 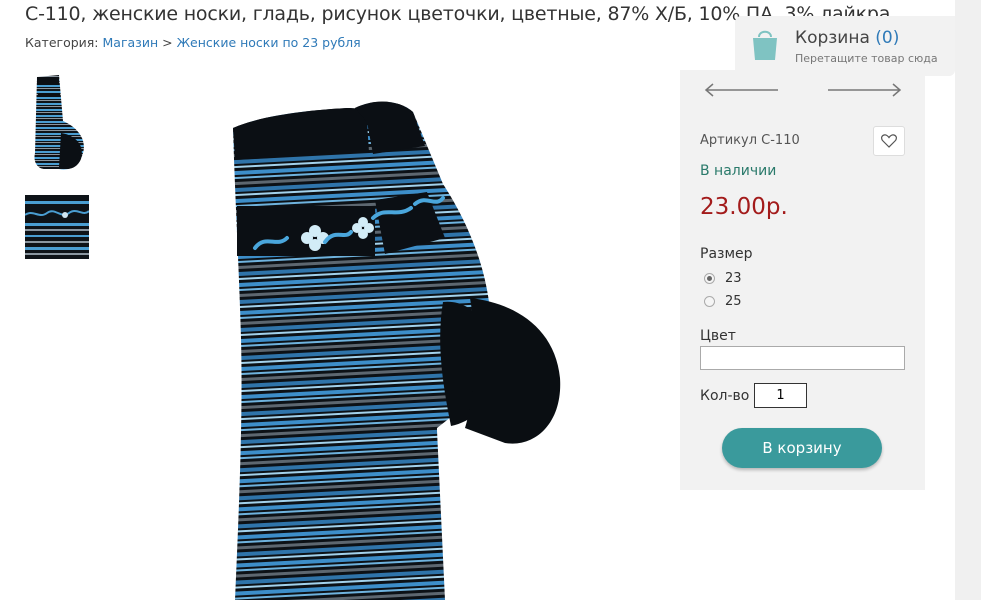 I want to click on breadcrumb-link-shop: Магазин, so click(x=131, y=42).